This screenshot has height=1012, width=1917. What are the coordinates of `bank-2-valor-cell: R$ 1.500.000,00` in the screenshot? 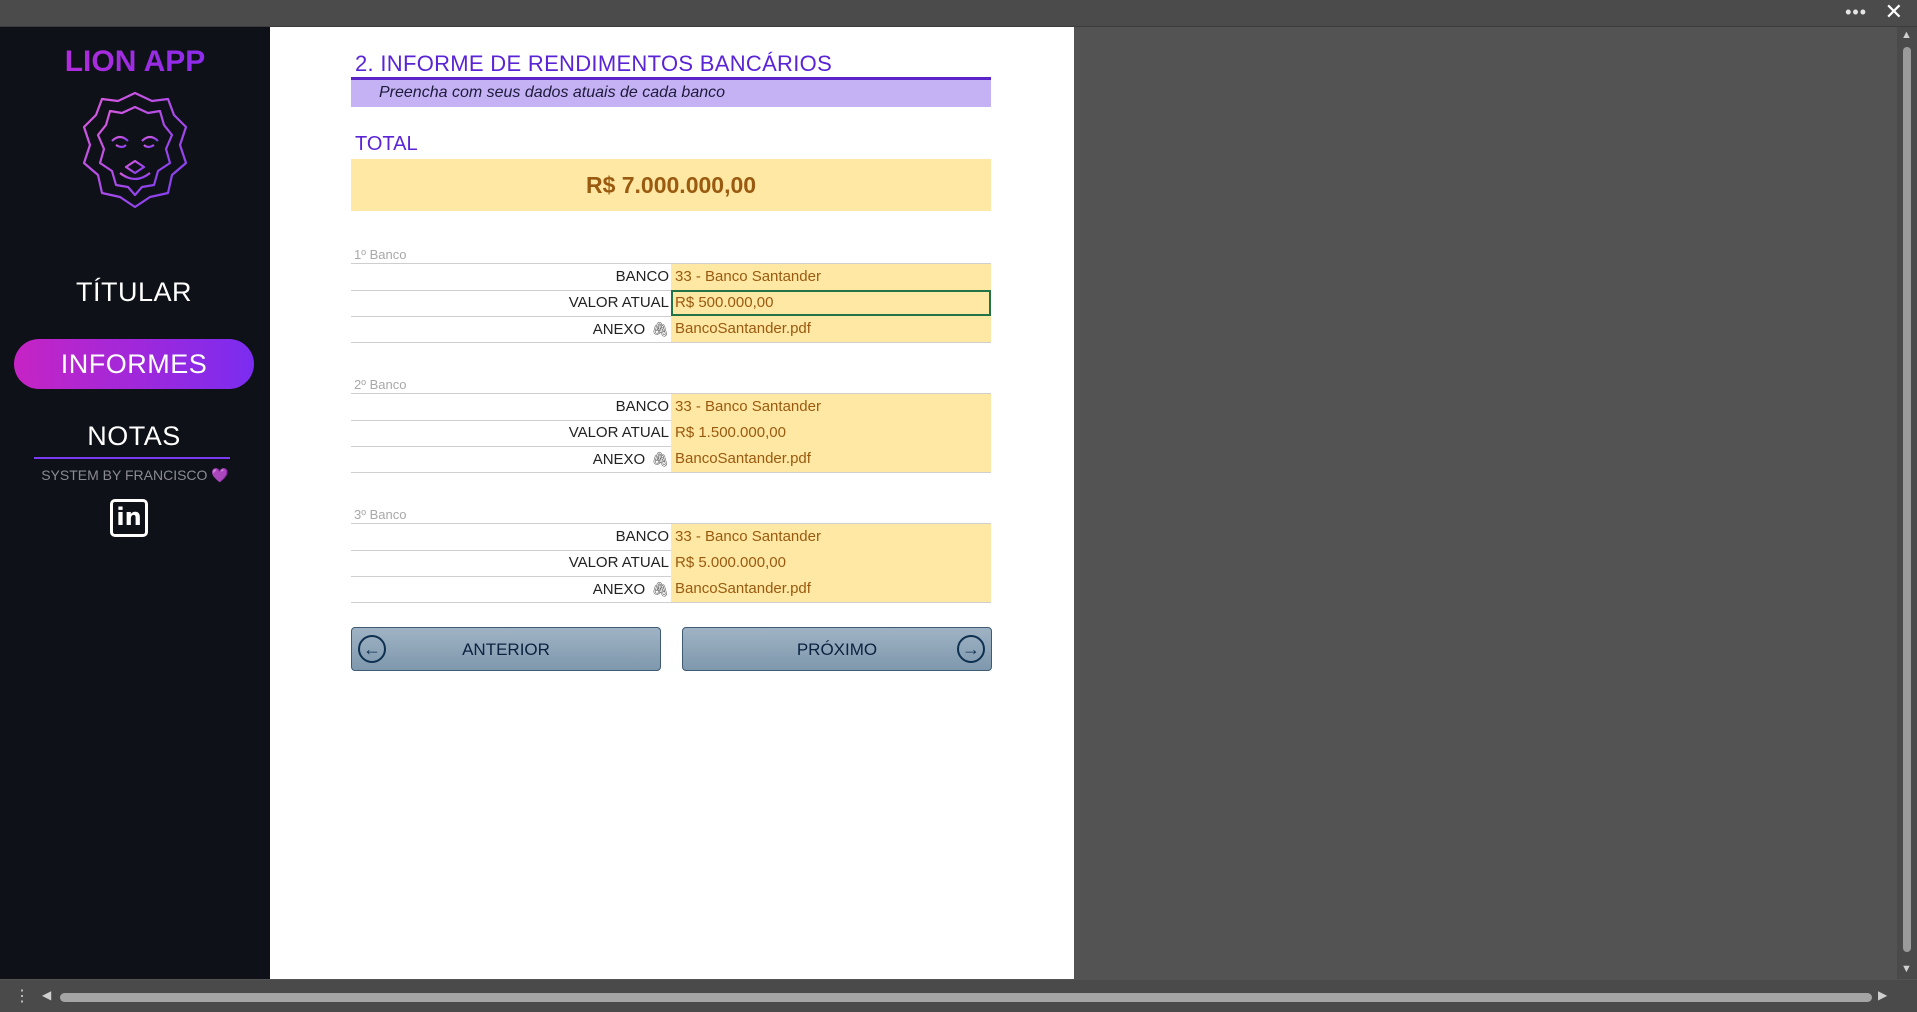 It's located at (831, 433).